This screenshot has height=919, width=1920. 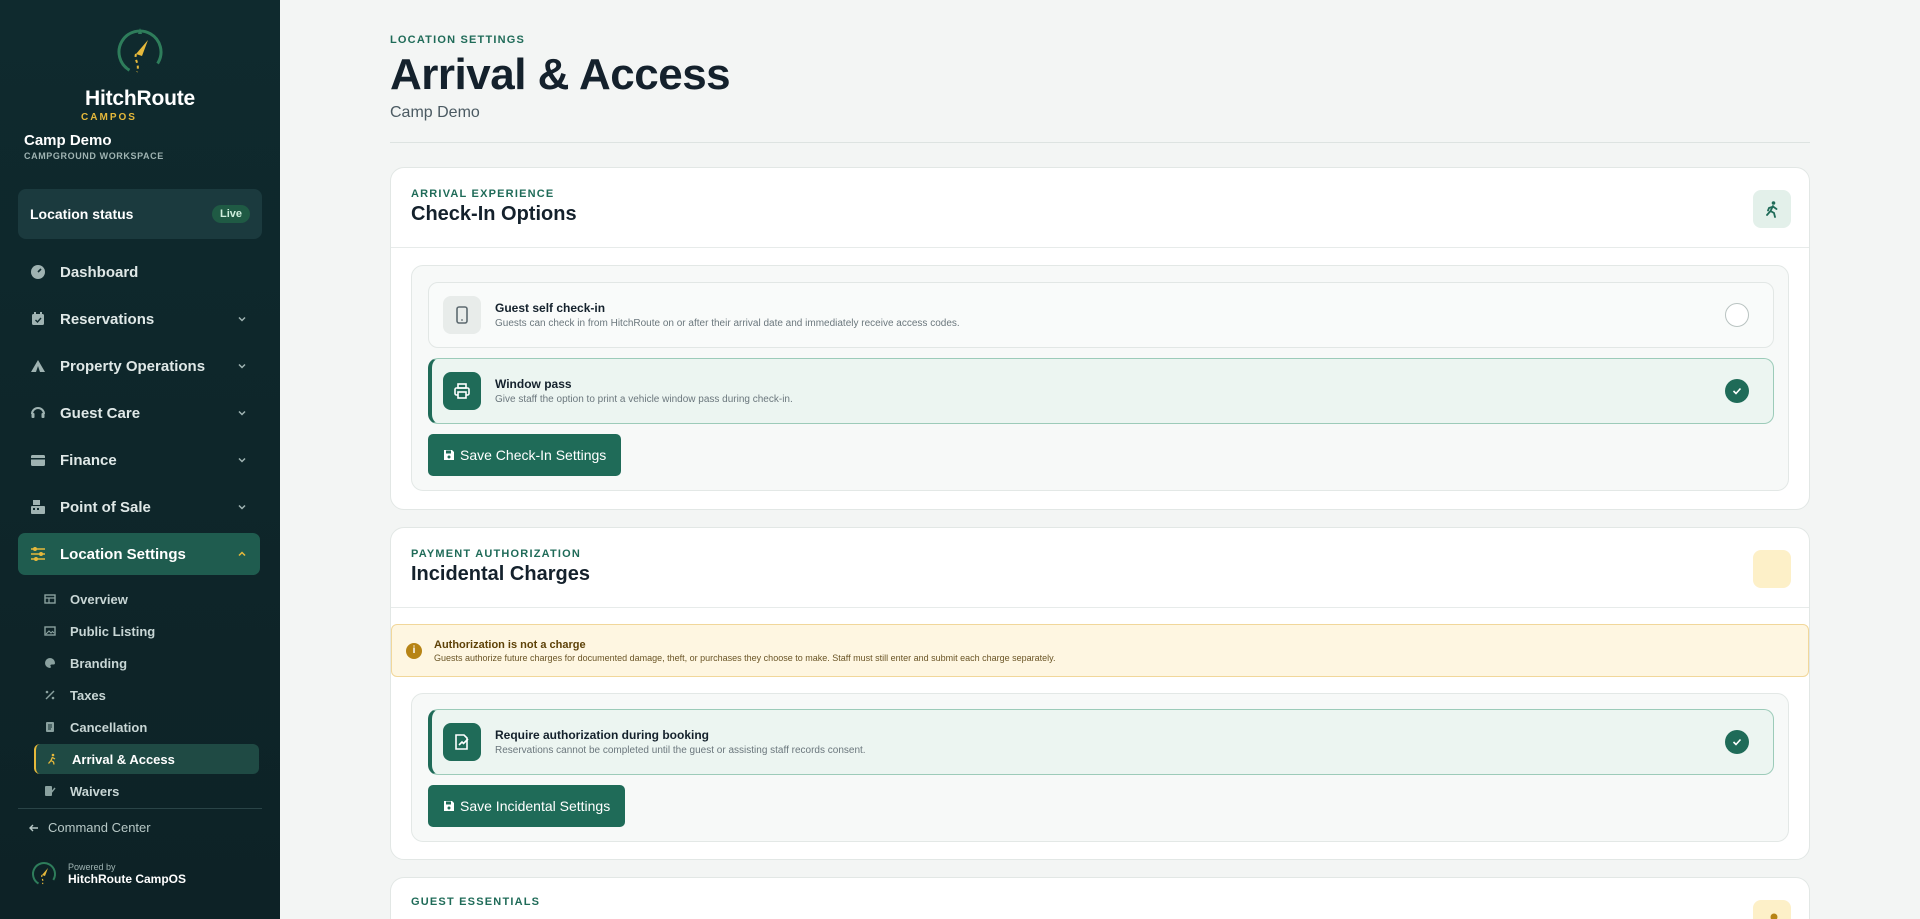 I want to click on sliders-icon, so click(x=38, y=554).